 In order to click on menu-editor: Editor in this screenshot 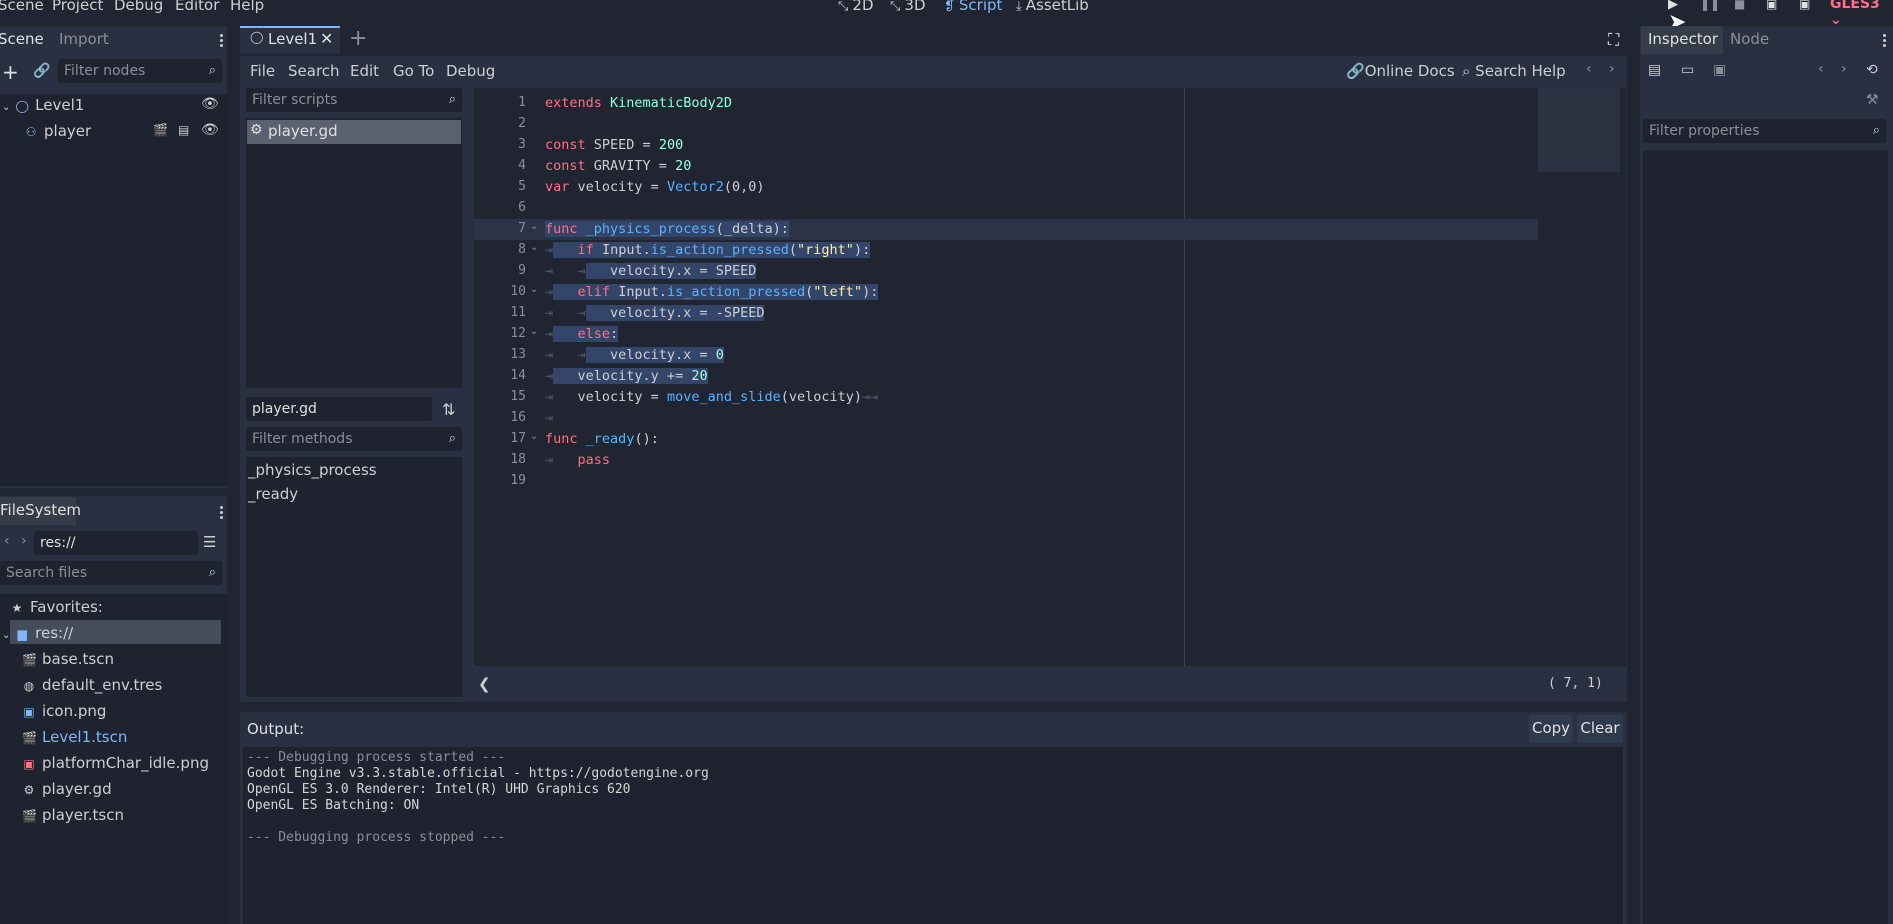, I will do `click(197, 7)`.